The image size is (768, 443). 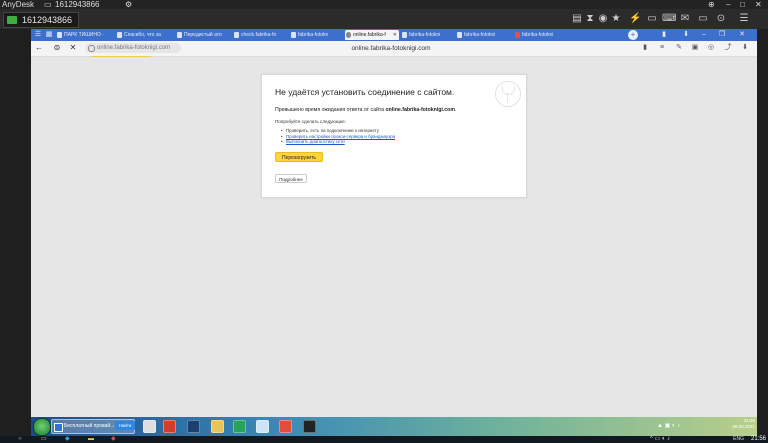 I want to click on local-anydesk-icon: ◆, so click(x=113, y=439).